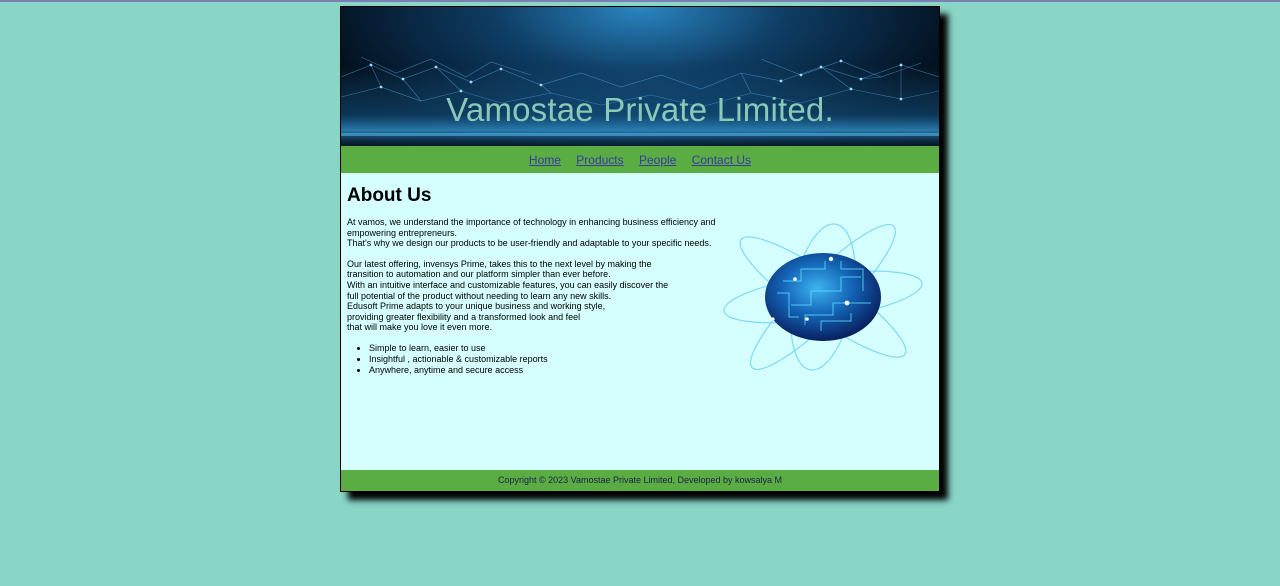 This screenshot has width=1280, height=586. What do you see at coordinates (721, 160) in the screenshot?
I see `nav-contact-link: Contact Us` at bounding box center [721, 160].